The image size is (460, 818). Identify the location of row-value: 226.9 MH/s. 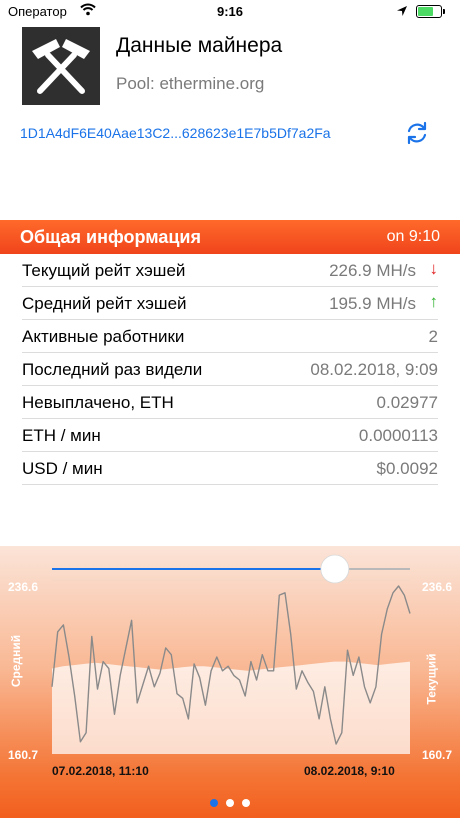
(372, 270).